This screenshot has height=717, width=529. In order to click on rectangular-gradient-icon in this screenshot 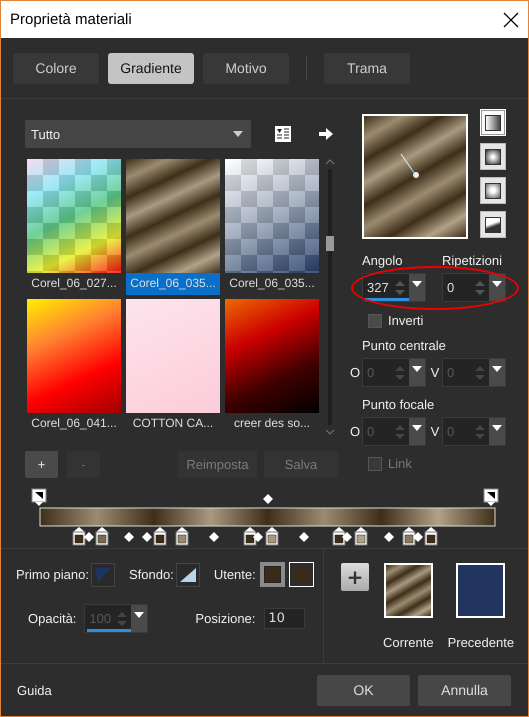, I will do `click(493, 156)`.